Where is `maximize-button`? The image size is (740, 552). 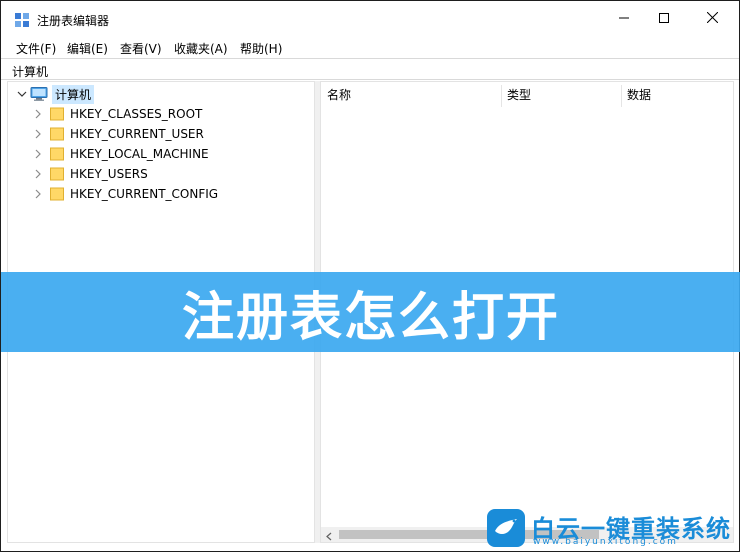
maximize-button is located at coordinates (664, 19).